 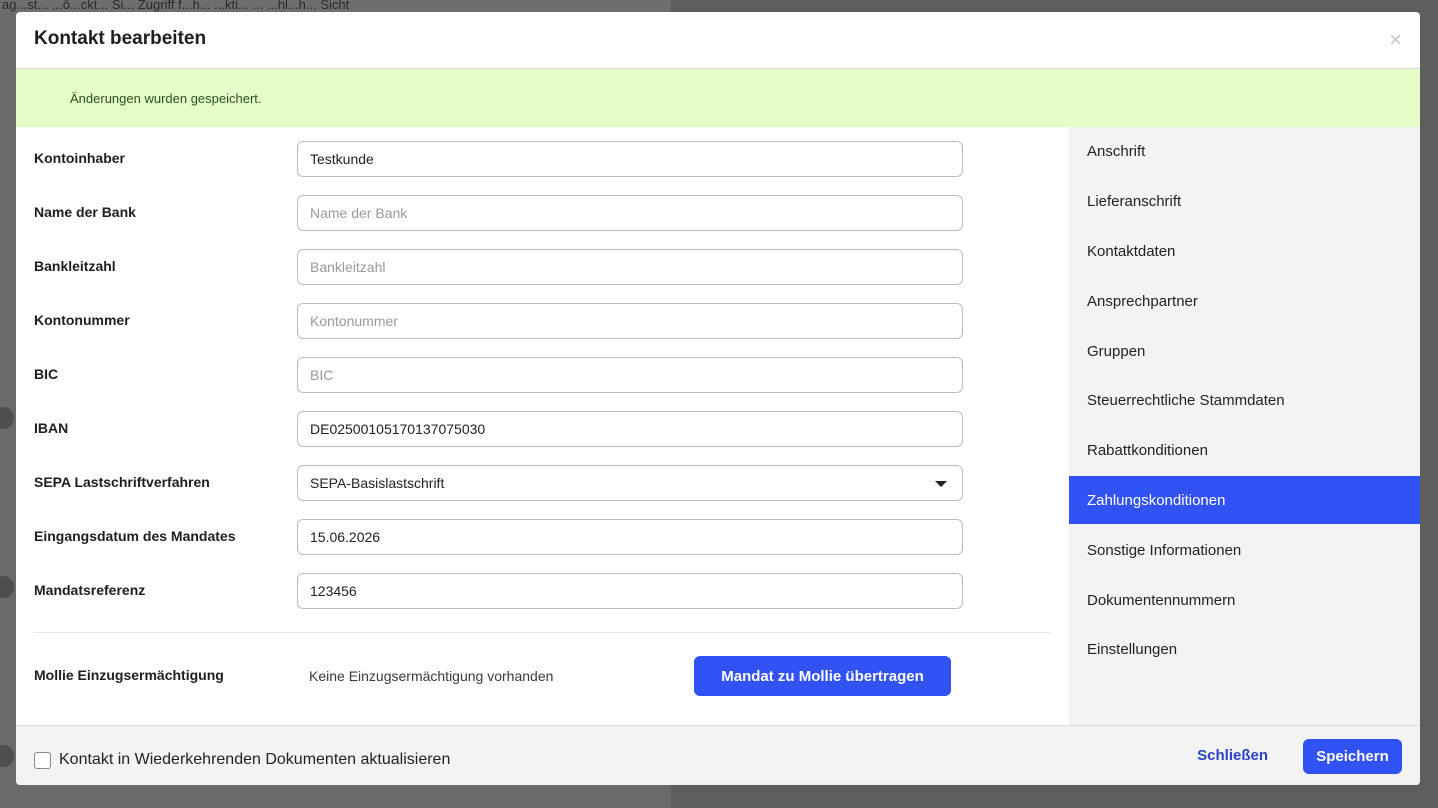 What do you see at coordinates (85, 212) in the screenshot?
I see `bank-name-label: Name der Bank` at bounding box center [85, 212].